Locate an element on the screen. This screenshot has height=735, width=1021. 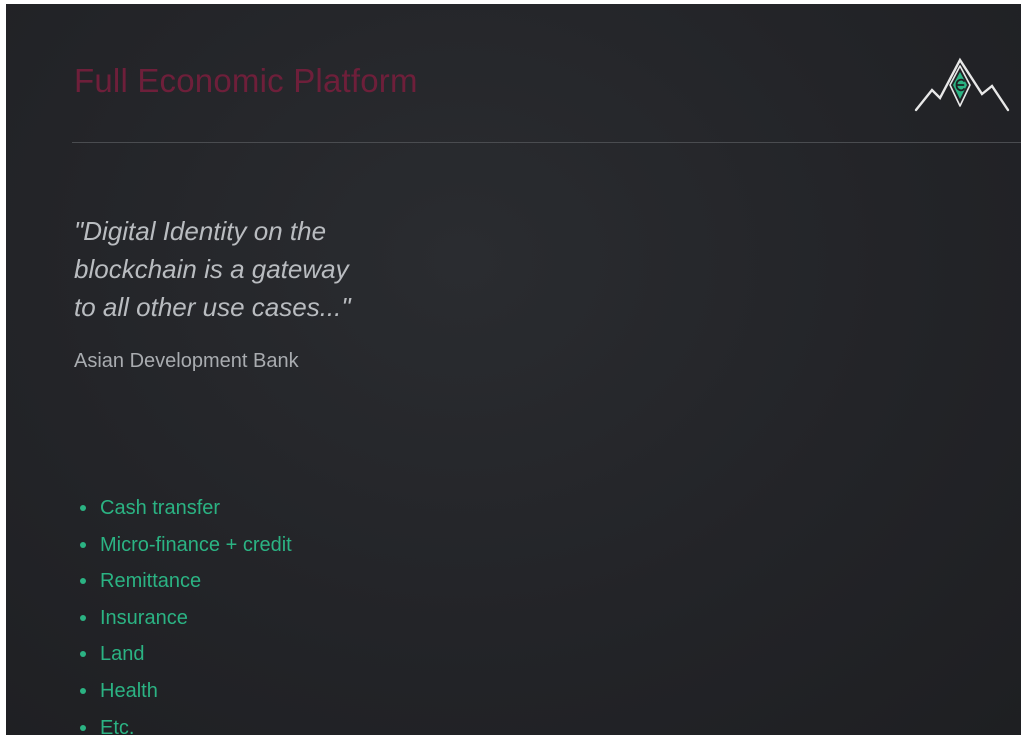
list-item: Remittance is located at coordinates (185, 581).